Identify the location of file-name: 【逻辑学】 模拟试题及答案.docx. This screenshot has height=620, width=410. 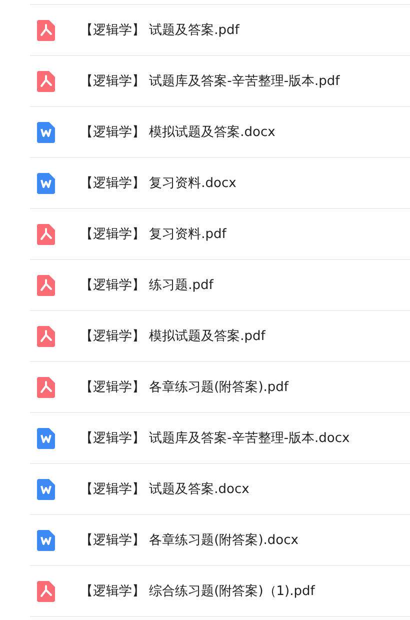
(178, 132).